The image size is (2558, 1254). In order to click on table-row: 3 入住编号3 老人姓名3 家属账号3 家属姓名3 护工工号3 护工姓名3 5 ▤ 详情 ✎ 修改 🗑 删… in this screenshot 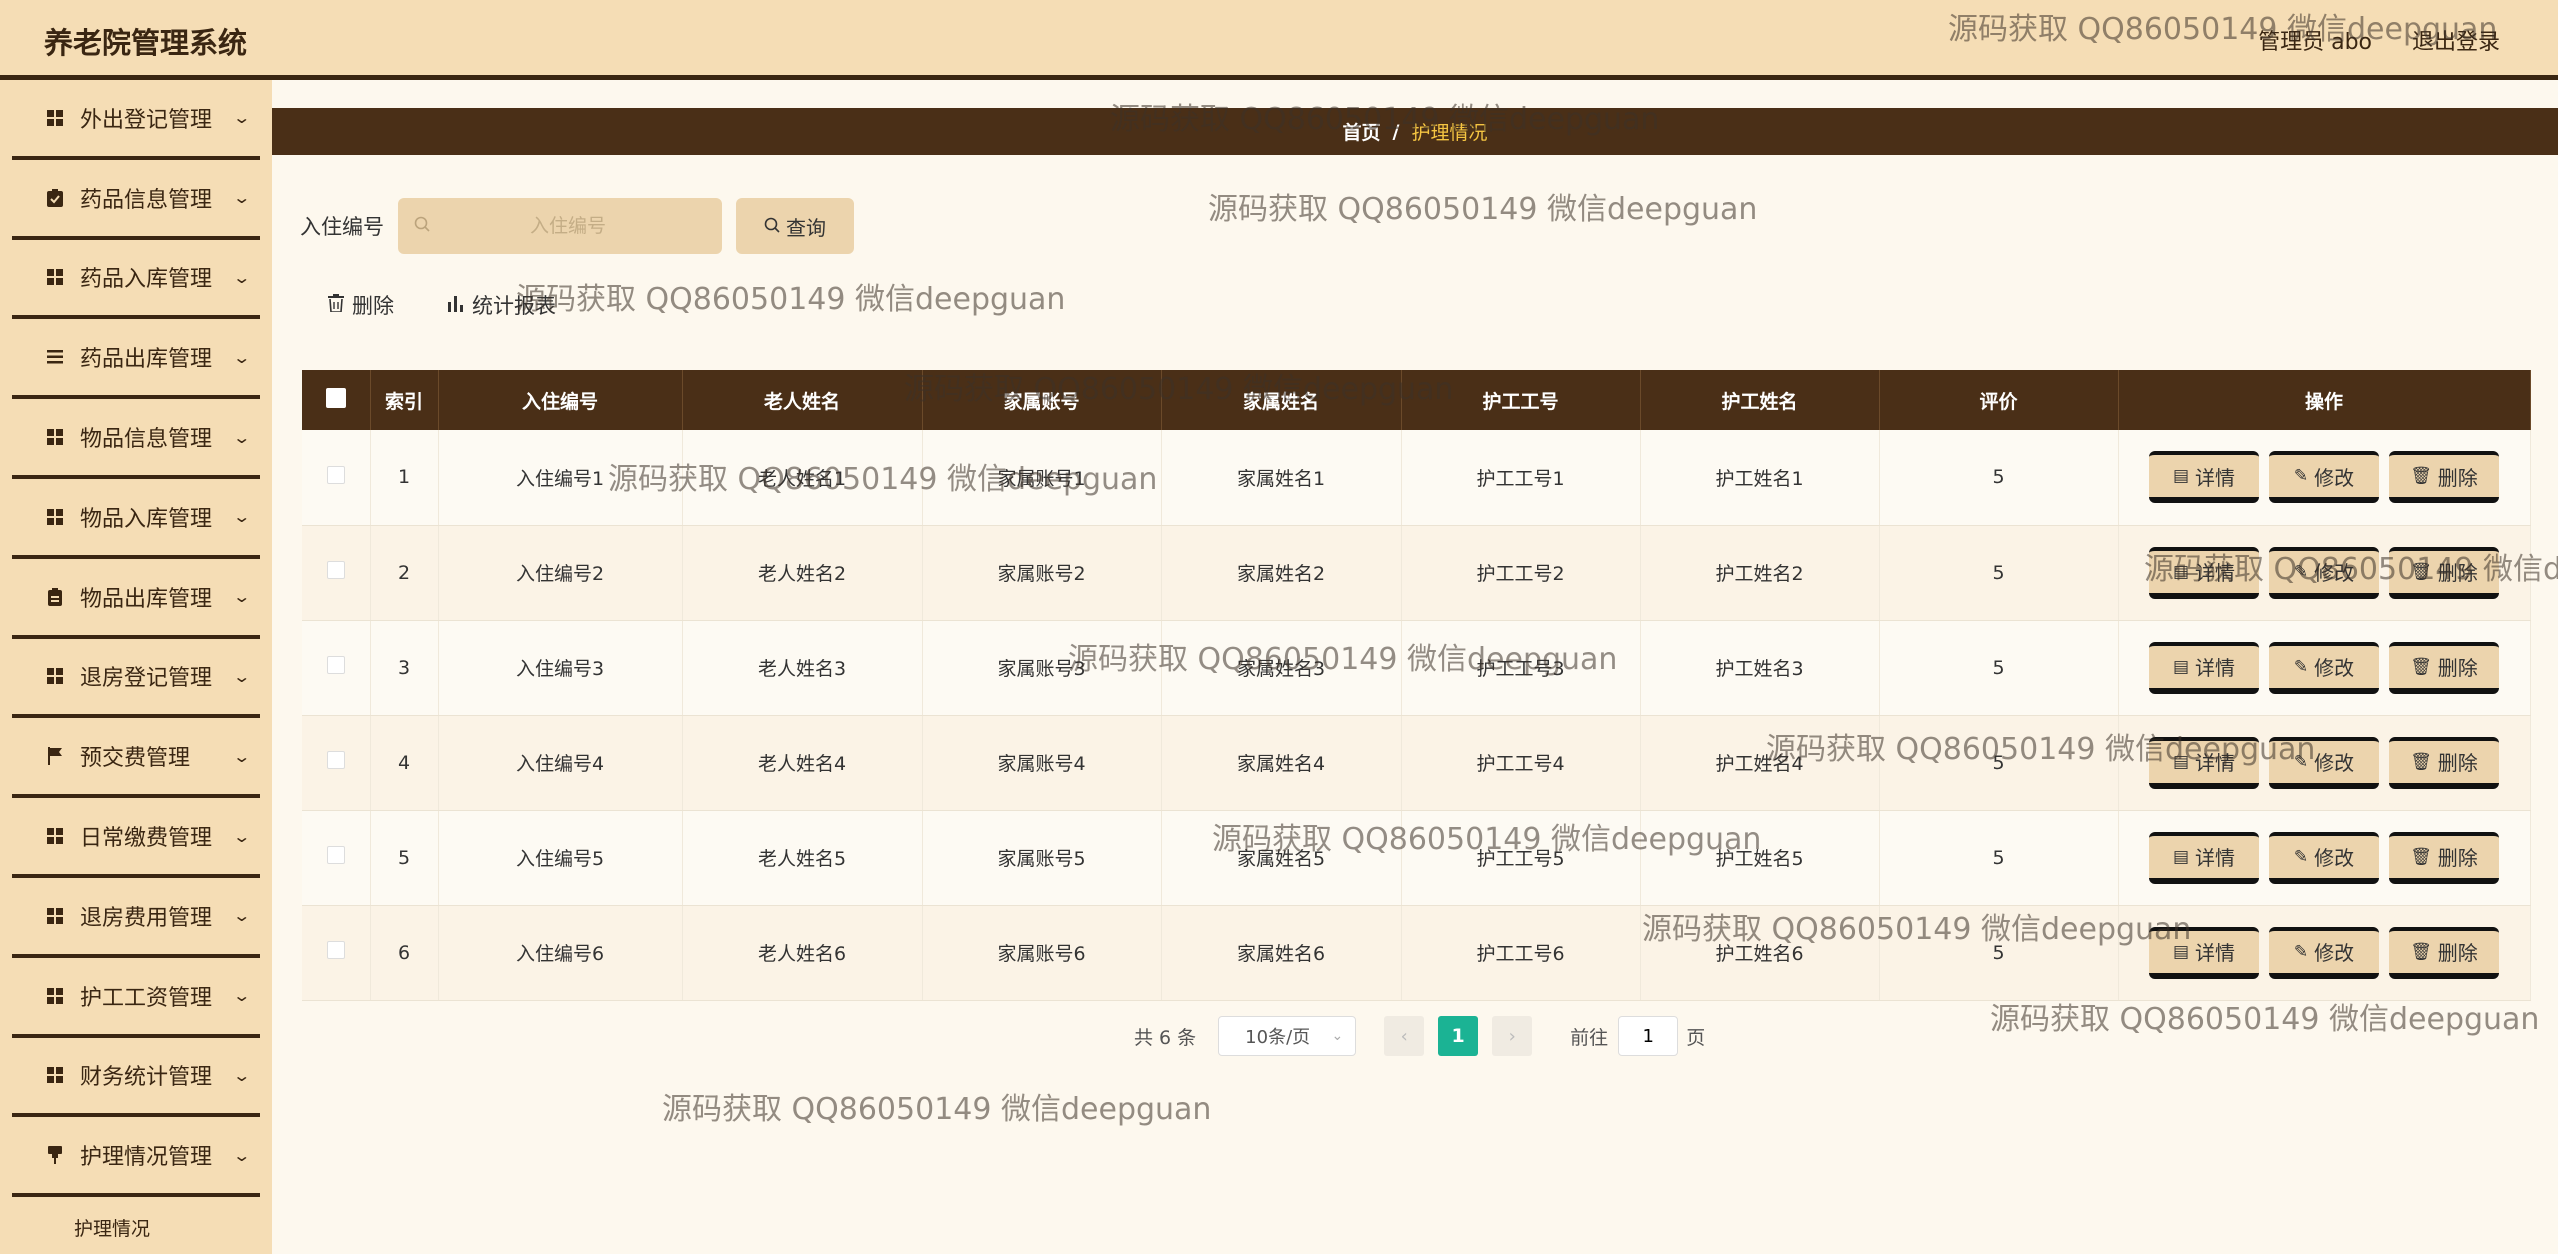, I will do `click(1416, 668)`.